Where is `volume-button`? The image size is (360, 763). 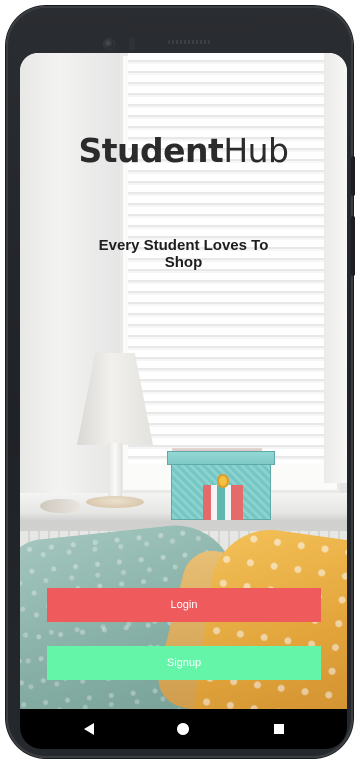 volume-button is located at coordinates (353, 176).